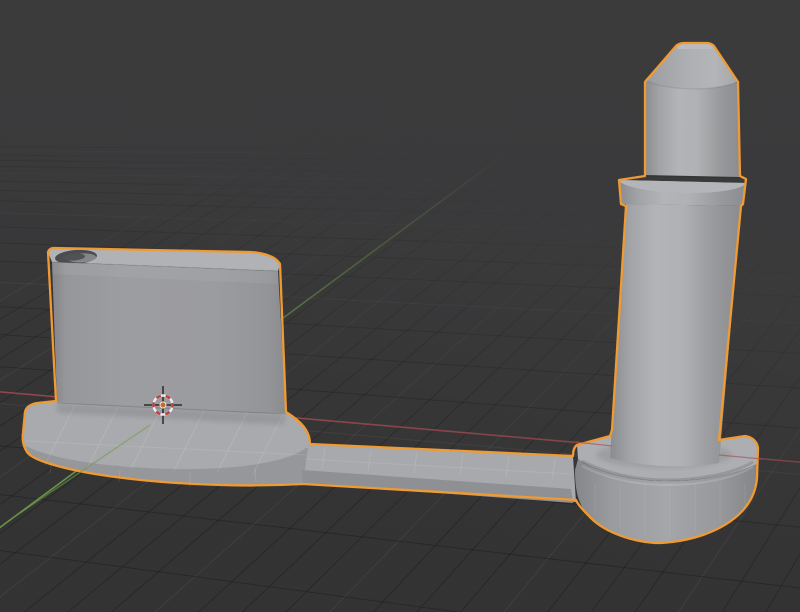  I want to click on 3d-cursor, so click(163, 405).